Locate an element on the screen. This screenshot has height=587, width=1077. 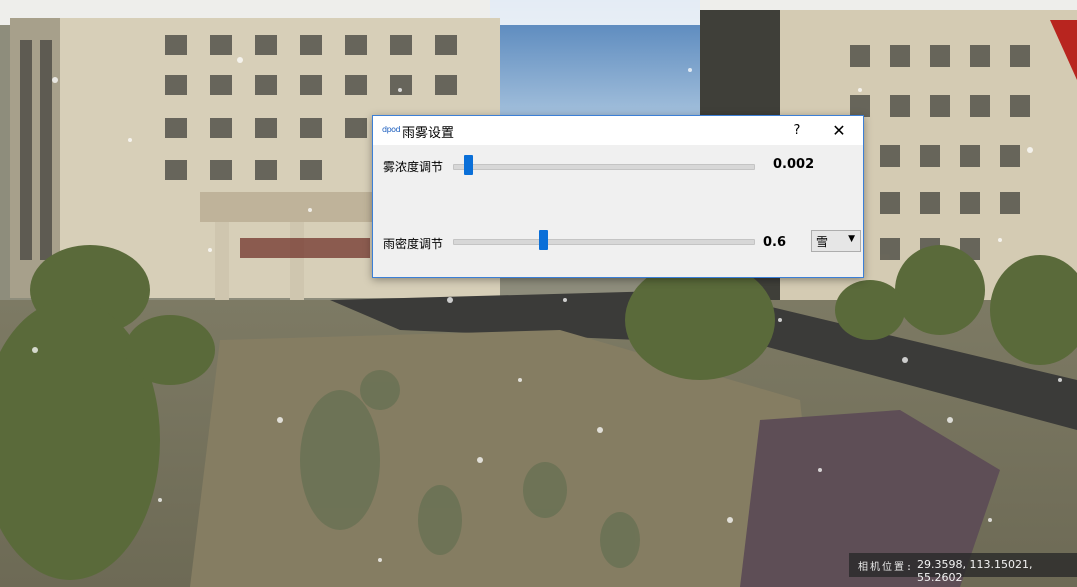
rain-density-label: 雨密度调节 is located at coordinates (413, 244).